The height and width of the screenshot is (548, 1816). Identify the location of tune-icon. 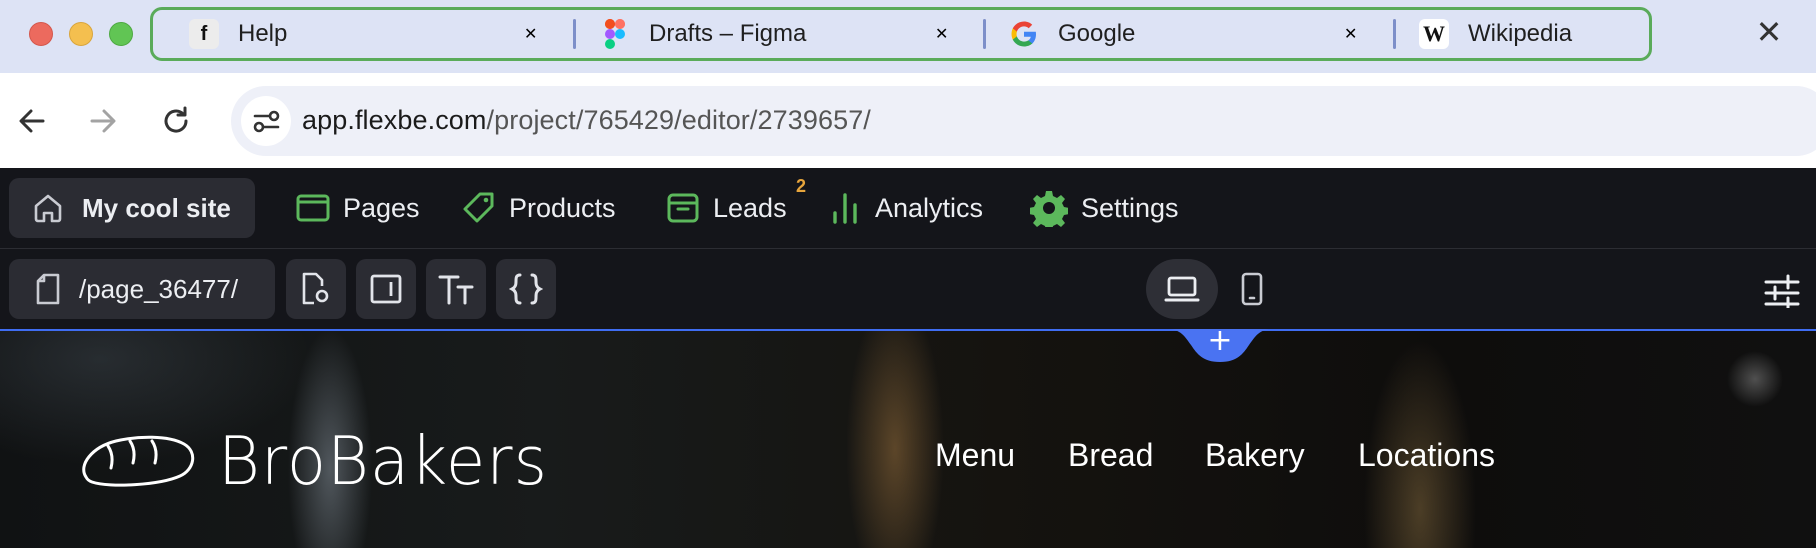
(266, 121).